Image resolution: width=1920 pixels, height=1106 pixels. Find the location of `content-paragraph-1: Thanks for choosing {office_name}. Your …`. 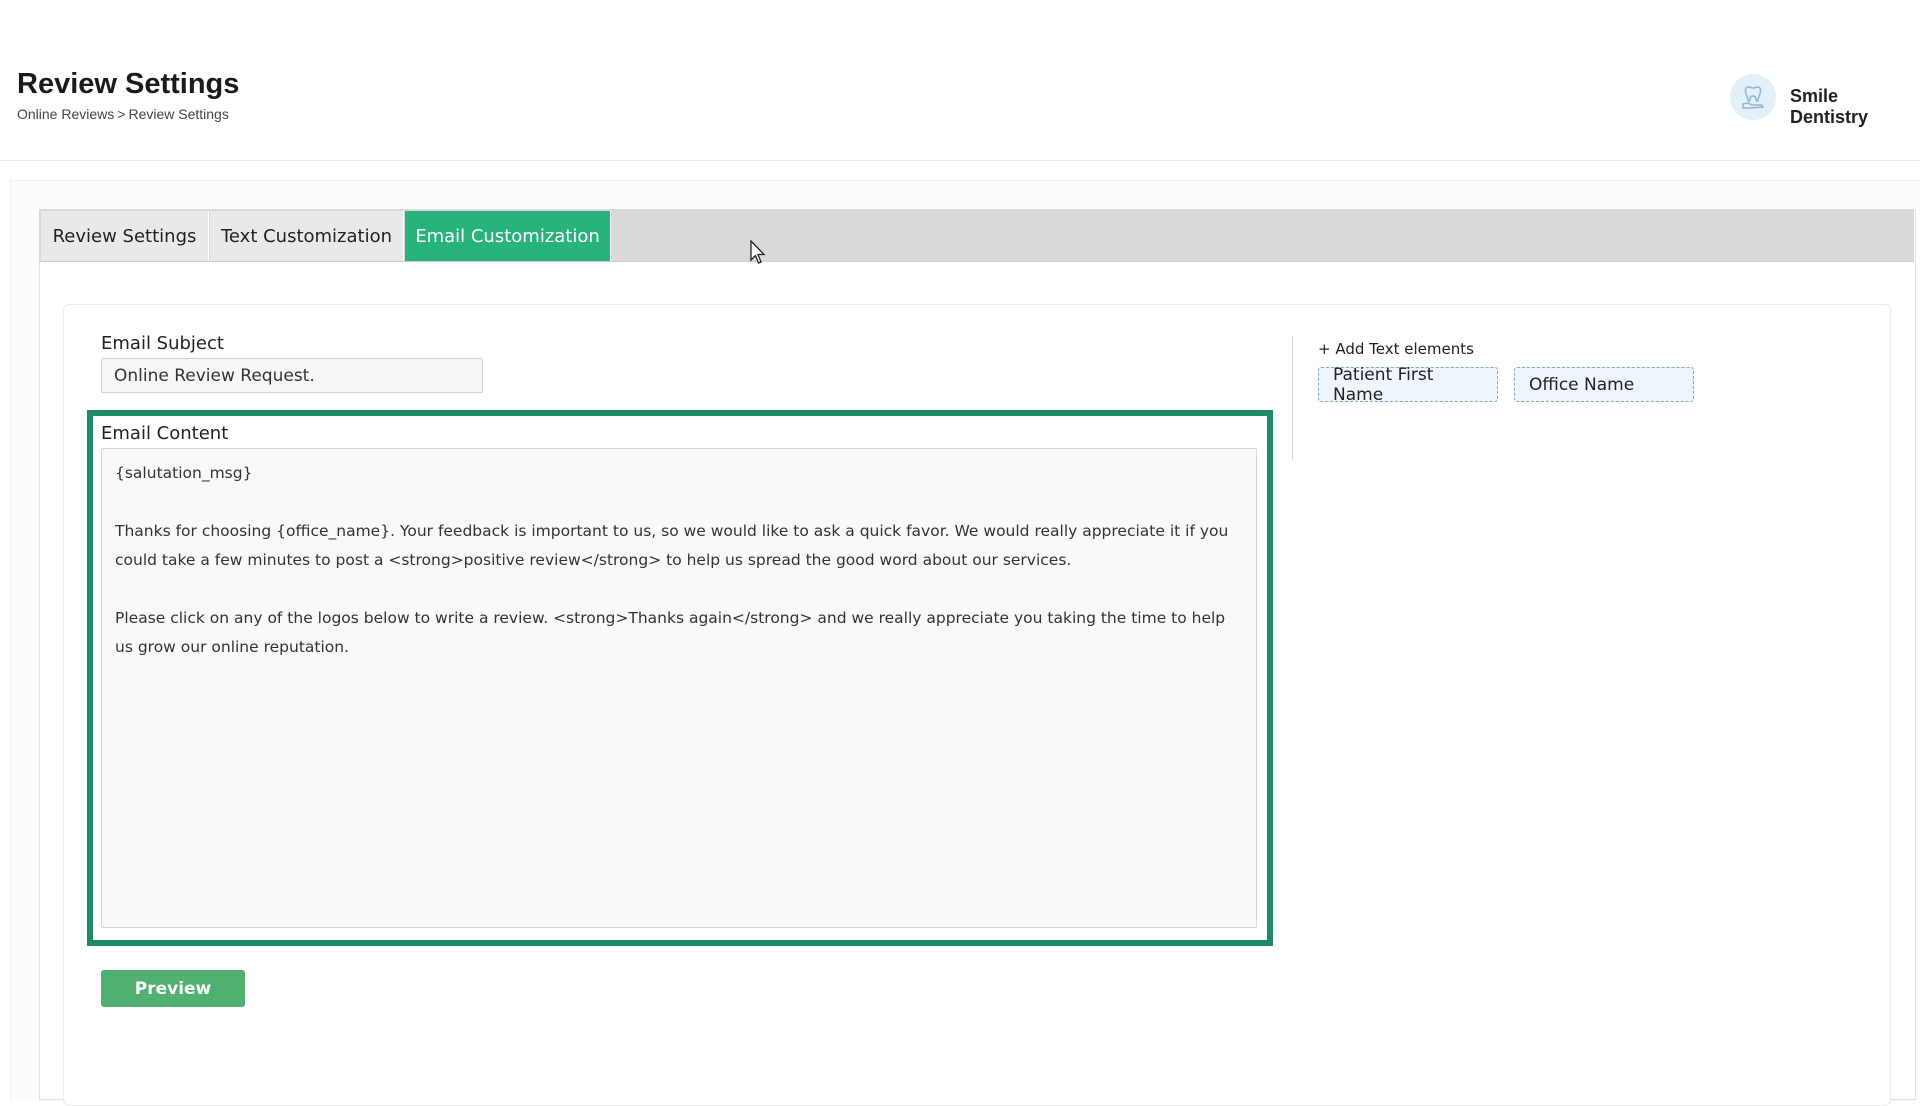

content-paragraph-1: Thanks for choosing {office_name}. Your … is located at coordinates (674, 545).